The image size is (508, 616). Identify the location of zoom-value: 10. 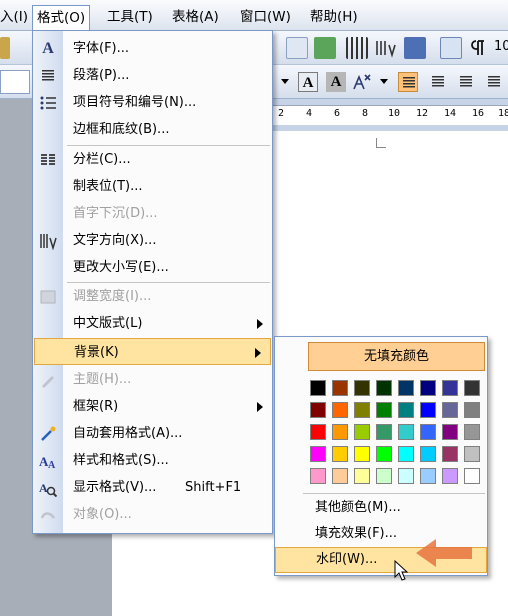
(501, 46).